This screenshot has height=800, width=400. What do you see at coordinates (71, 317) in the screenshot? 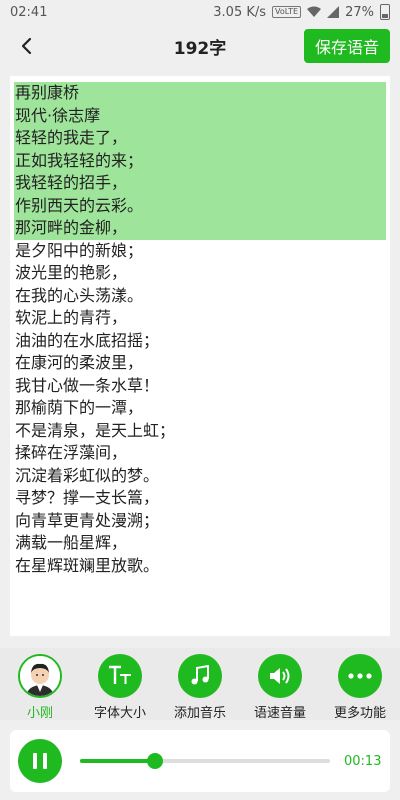
I see `poem-line: 软泥上的青荇，` at bounding box center [71, 317].